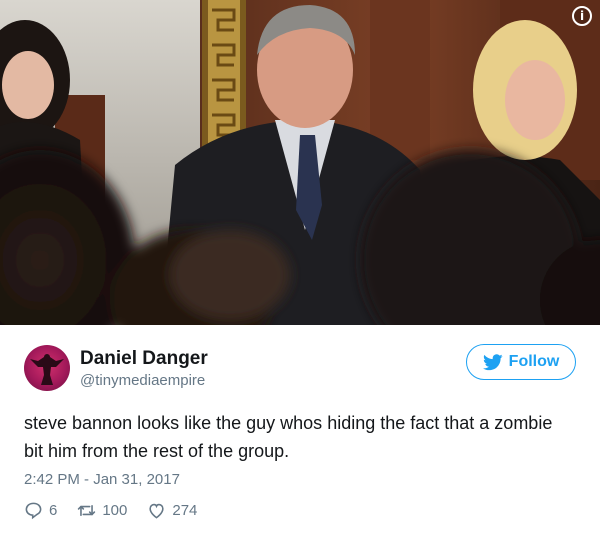  Describe the element at coordinates (534, 361) in the screenshot. I see `follow-label: Follow` at that location.